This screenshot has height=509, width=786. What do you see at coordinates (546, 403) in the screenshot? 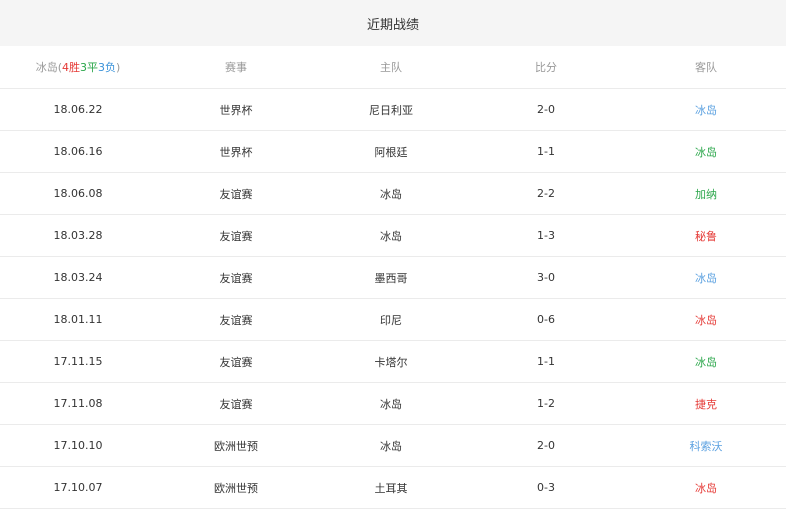
I see `match-score: 1-2` at bounding box center [546, 403].